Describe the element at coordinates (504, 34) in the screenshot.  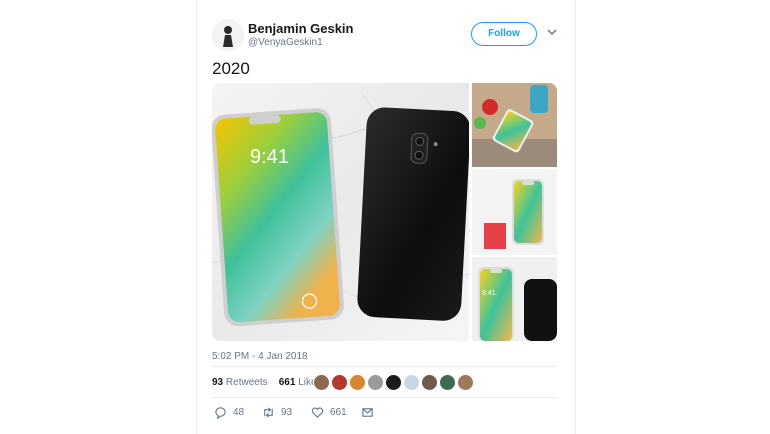
I see `follow-button: Follow` at that location.